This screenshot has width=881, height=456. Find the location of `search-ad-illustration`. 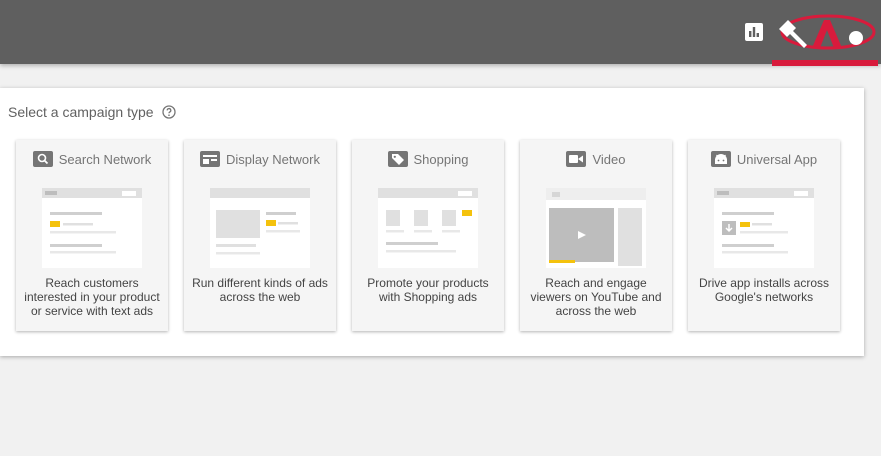

search-ad-illustration is located at coordinates (92, 228).